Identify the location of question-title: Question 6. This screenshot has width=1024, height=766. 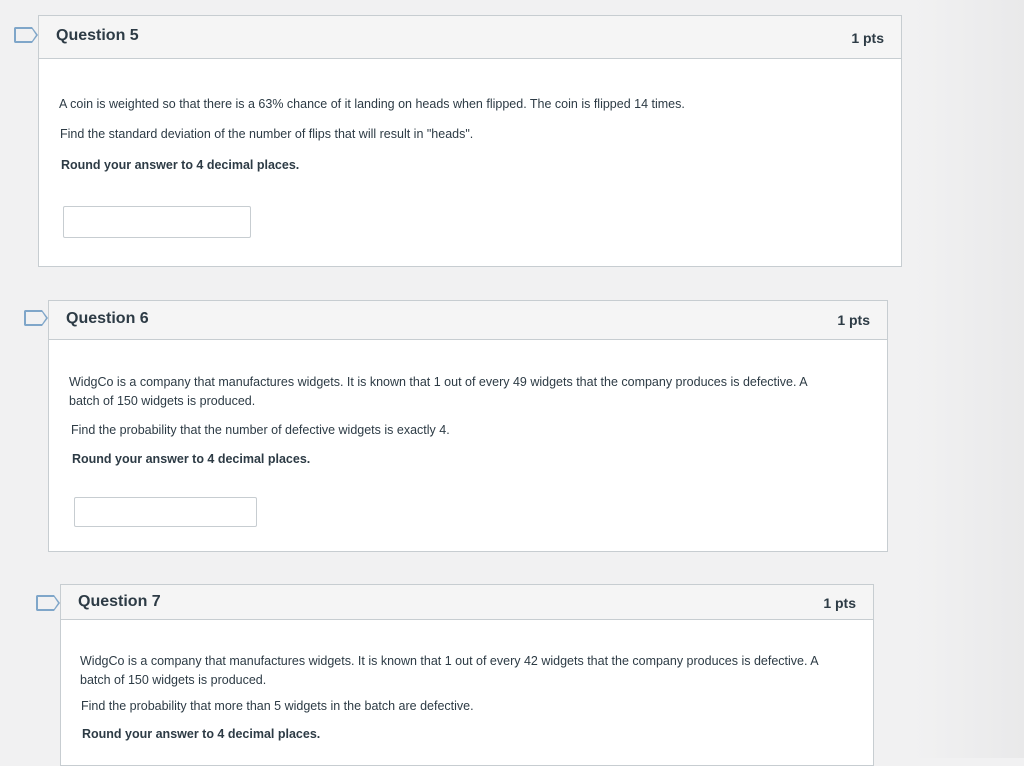
(107, 318).